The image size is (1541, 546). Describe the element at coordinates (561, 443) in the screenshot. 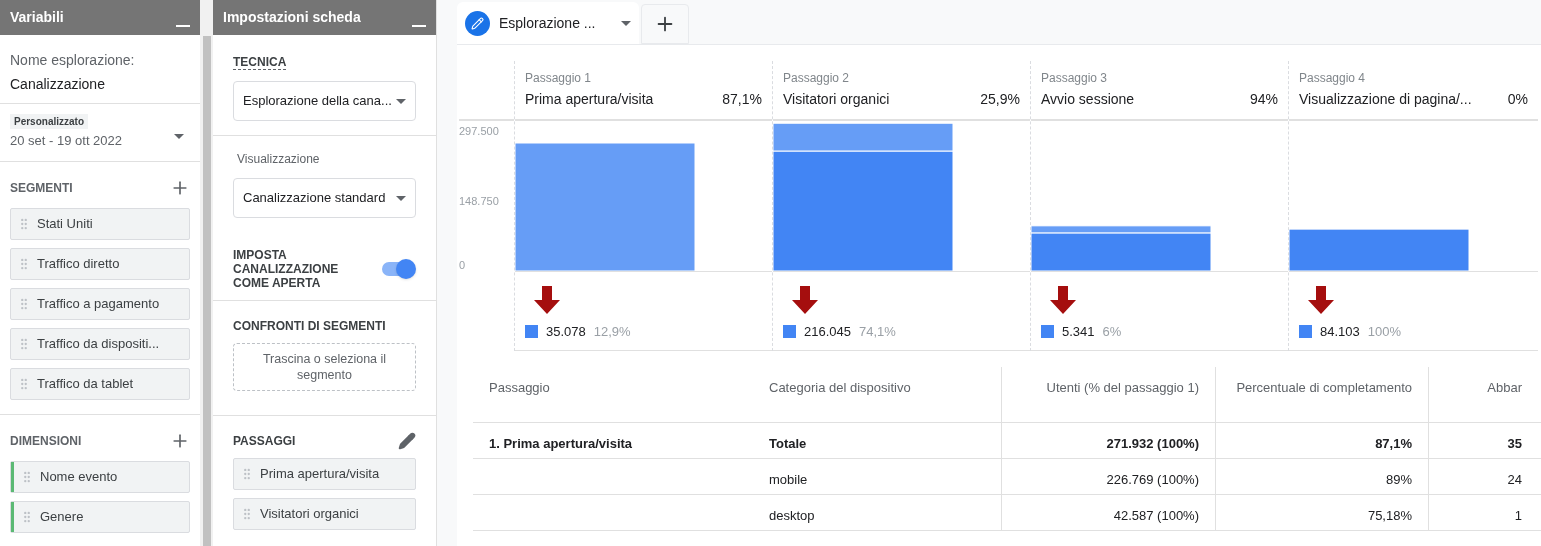

I see `table-cell: 1. Prima apertura/visita` at that location.